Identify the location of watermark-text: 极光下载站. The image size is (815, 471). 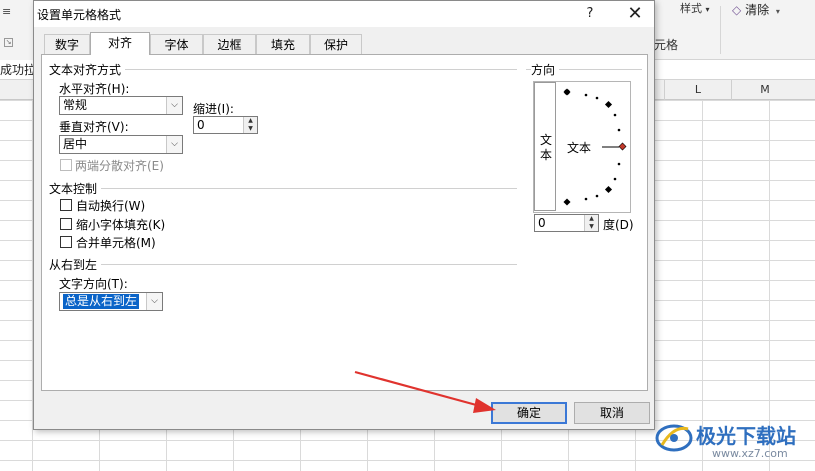
(746, 436).